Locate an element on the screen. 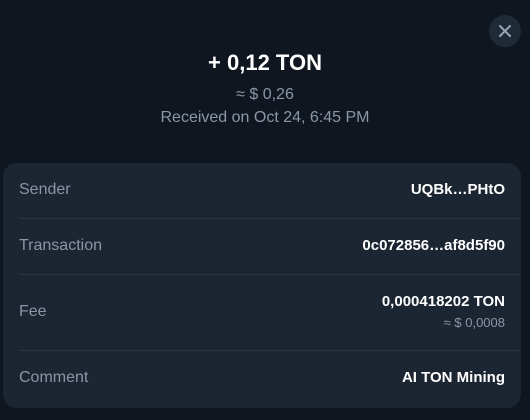  comment-text: AI TON Mining is located at coordinates (453, 377).